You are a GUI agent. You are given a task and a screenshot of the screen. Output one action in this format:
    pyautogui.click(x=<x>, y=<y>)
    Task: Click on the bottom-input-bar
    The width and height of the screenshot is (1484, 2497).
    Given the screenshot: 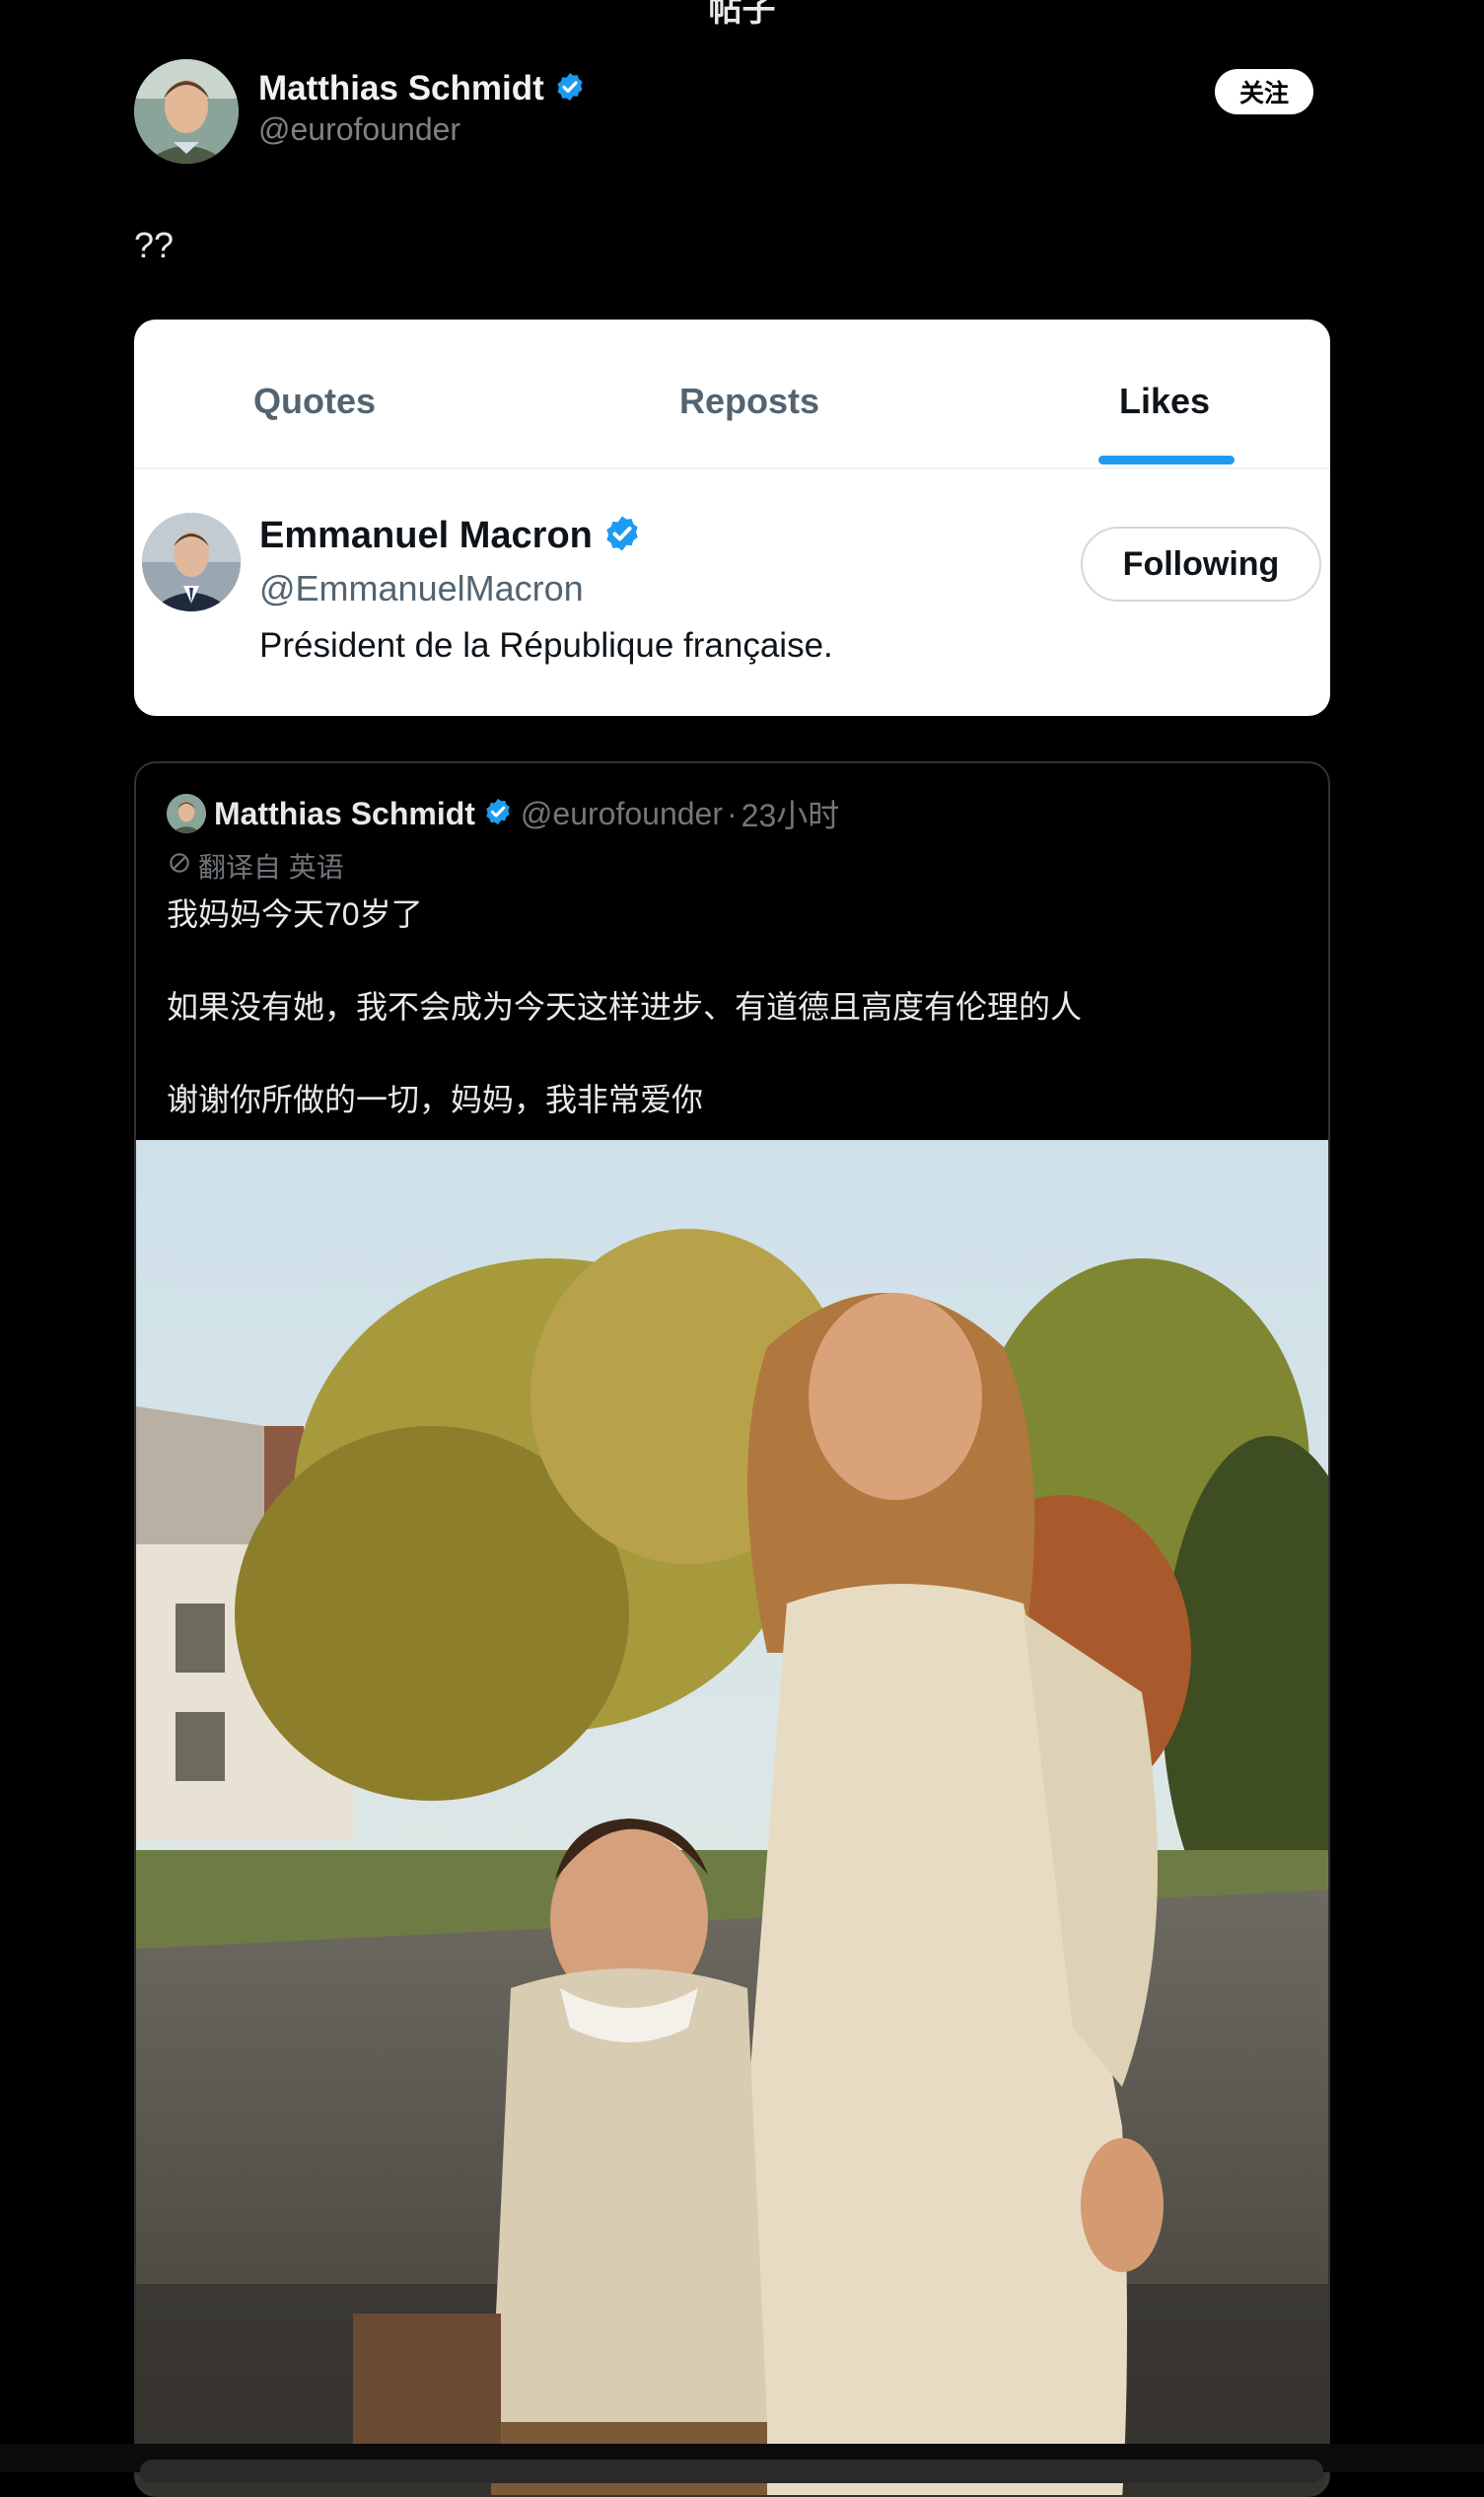 What is the action you would take?
    pyautogui.click(x=731, y=2471)
    